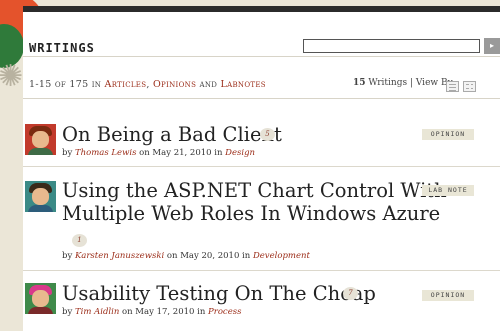 This screenshot has width=500, height=331. I want to click on arrow-right-icon: ▸, so click(491, 45).